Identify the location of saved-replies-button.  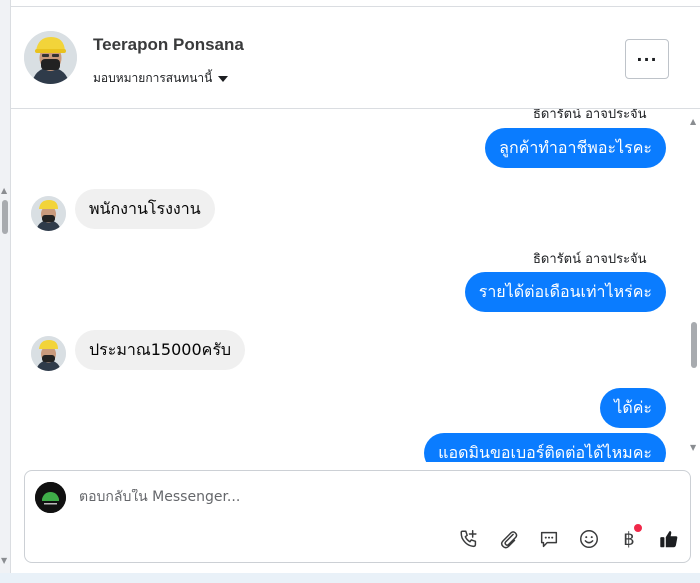
(549, 539).